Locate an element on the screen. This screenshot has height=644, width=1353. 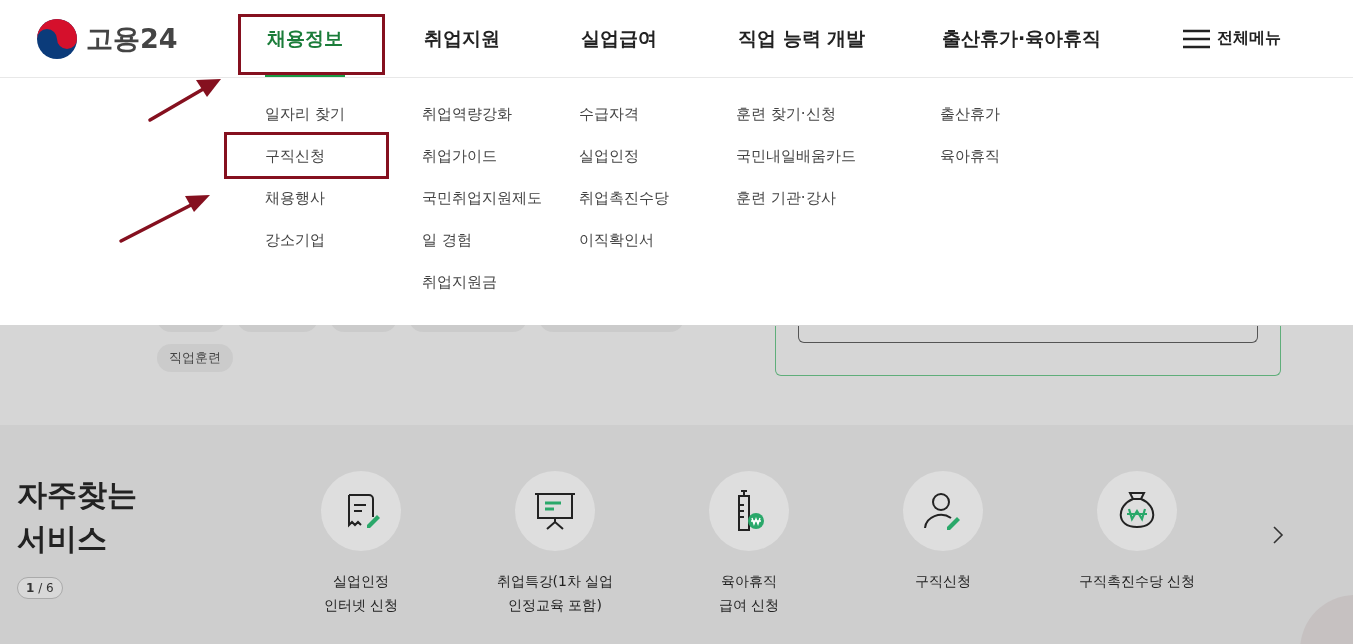
menu-link: 취업지원금 is located at coordinates (459, 282).